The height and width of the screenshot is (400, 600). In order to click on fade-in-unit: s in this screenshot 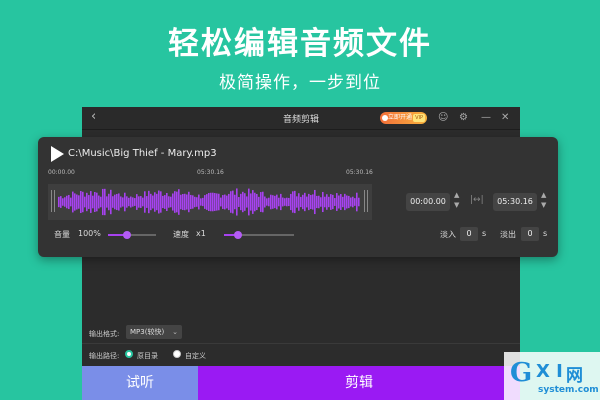, I will do `click(484, 233)`.